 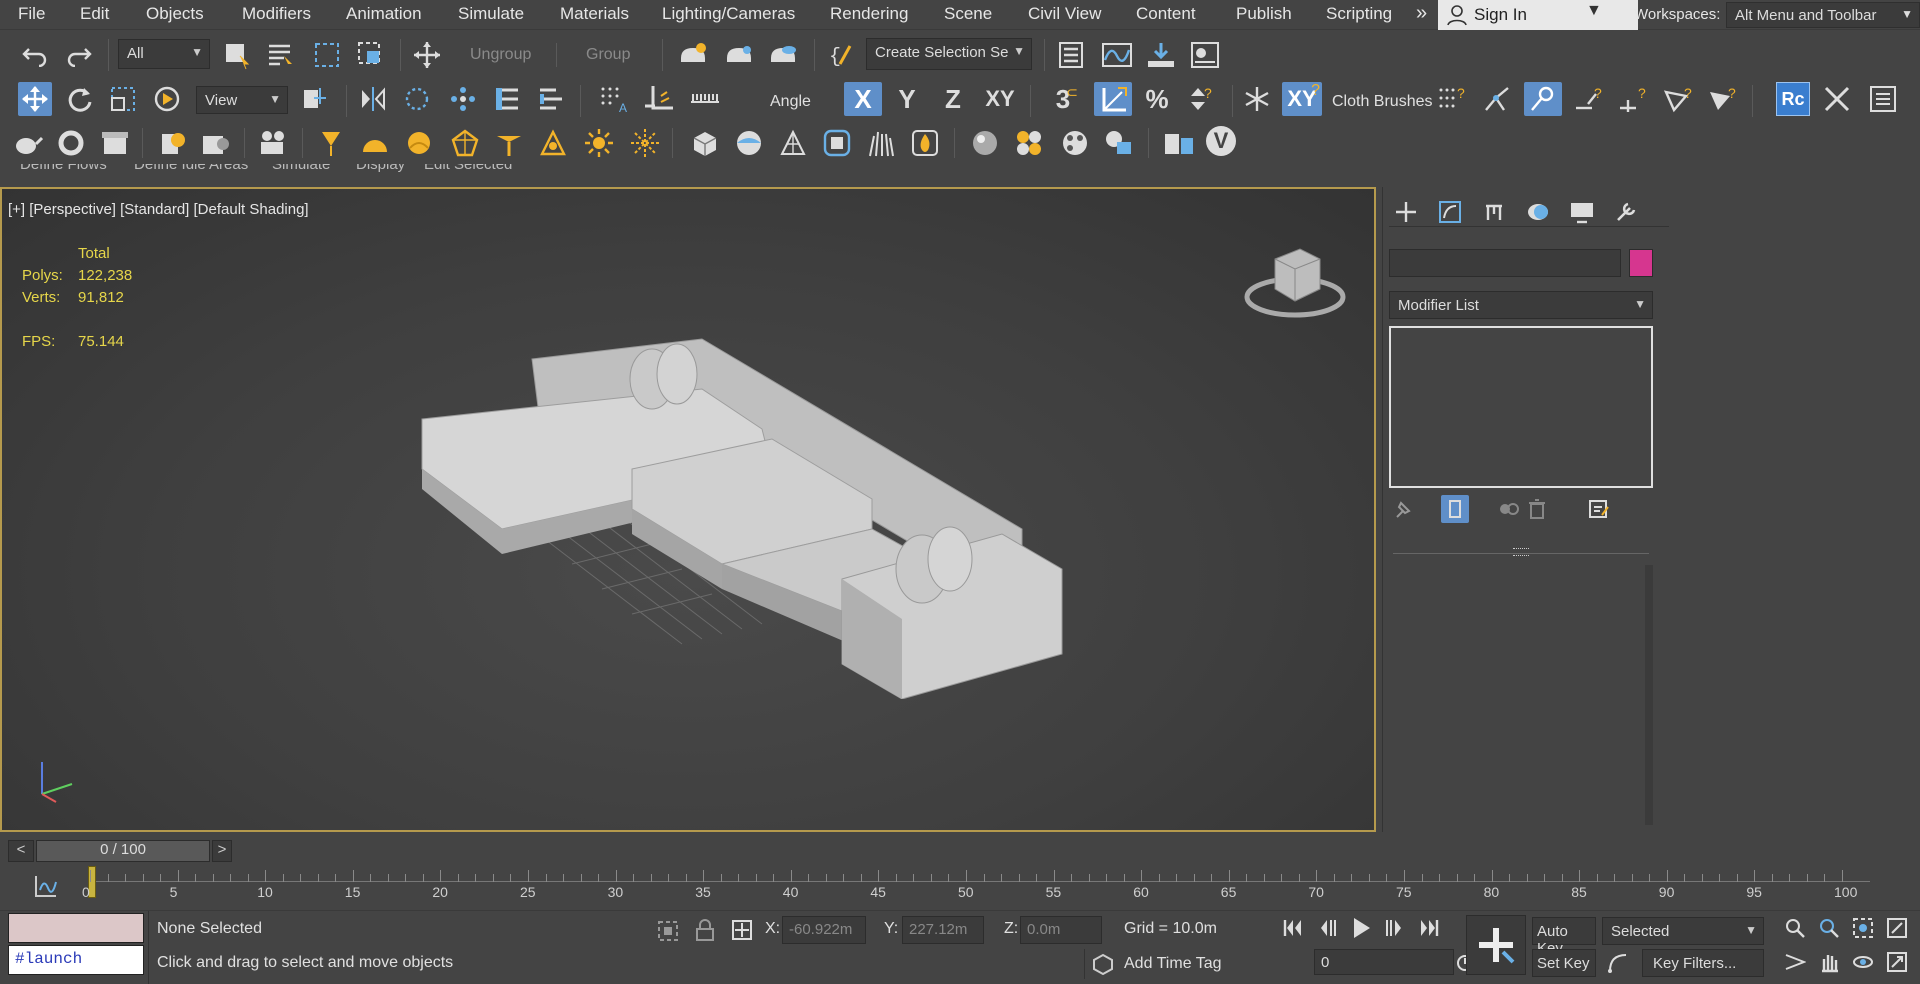 I want to click on torus-icon, so click(x=71, y=143).